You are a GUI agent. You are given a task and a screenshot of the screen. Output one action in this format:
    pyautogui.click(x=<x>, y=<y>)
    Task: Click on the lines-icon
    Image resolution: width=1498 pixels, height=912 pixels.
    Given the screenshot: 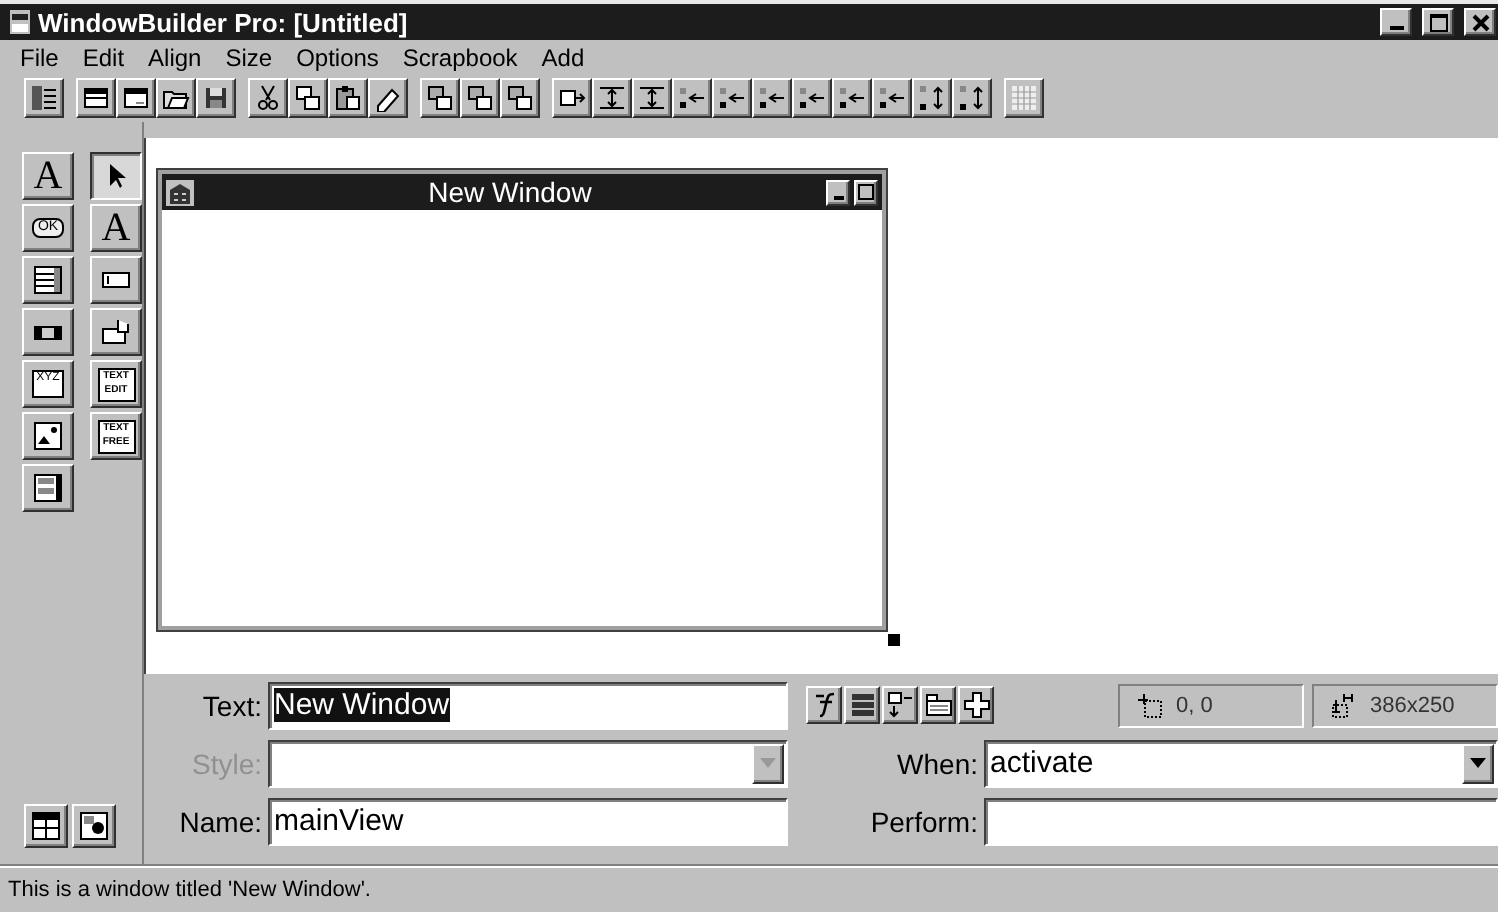 What is the action you would take?
    pyautogui.click(x=862, y=705)
    